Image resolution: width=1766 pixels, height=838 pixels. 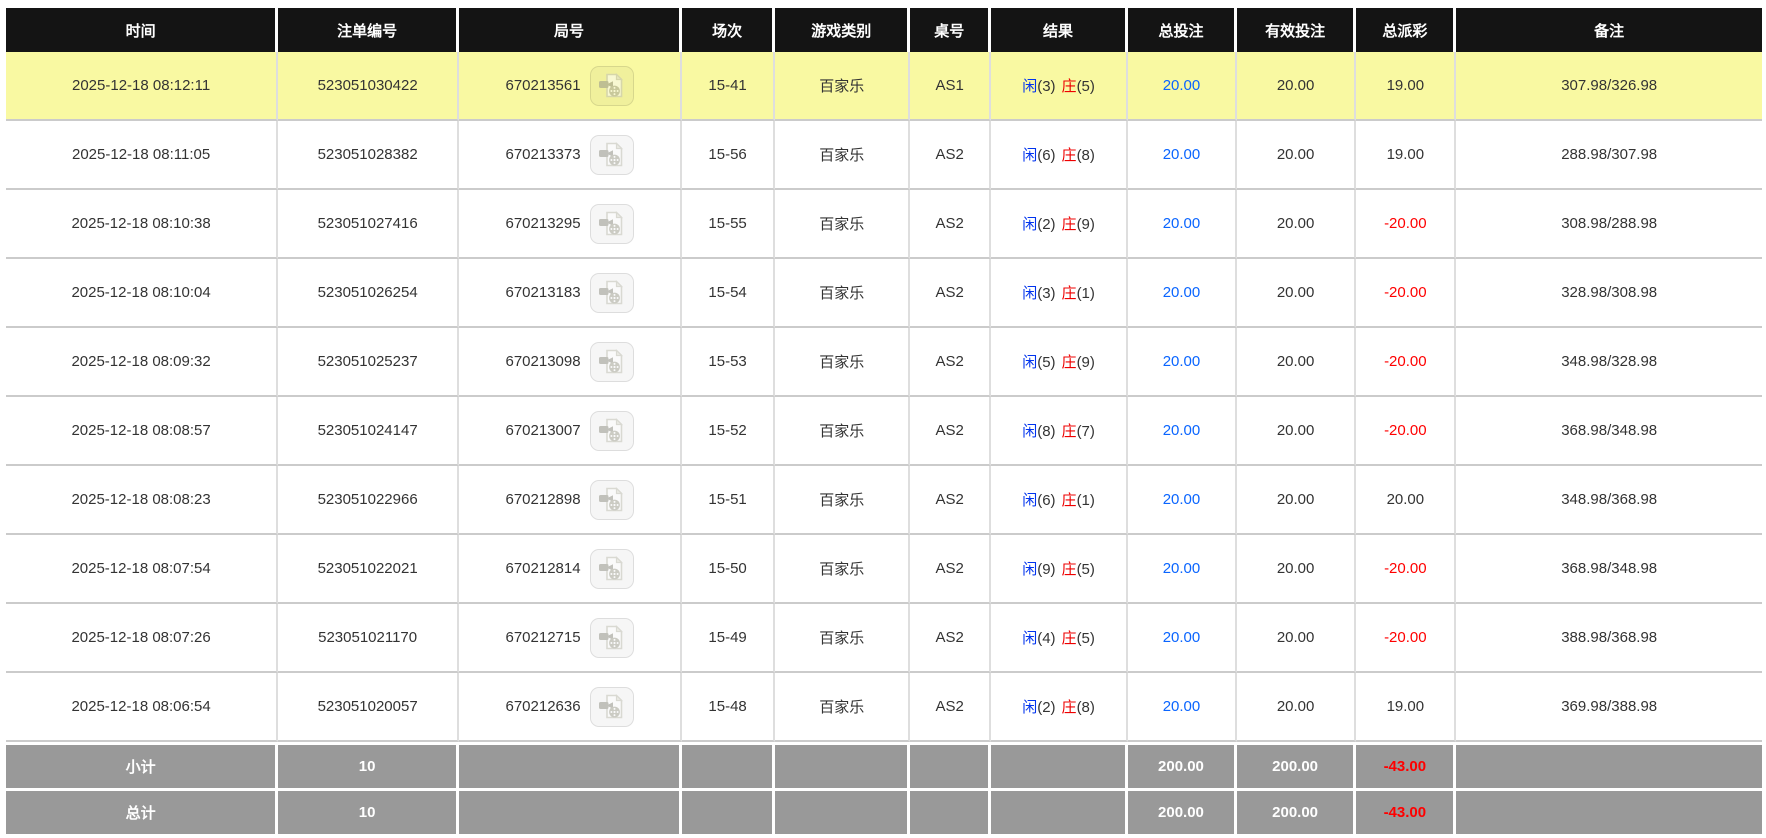 What do you see at coordinates (1046, 155) in the screenshot?
I see `player-score: (6)` at bounding box center [1046, 155].